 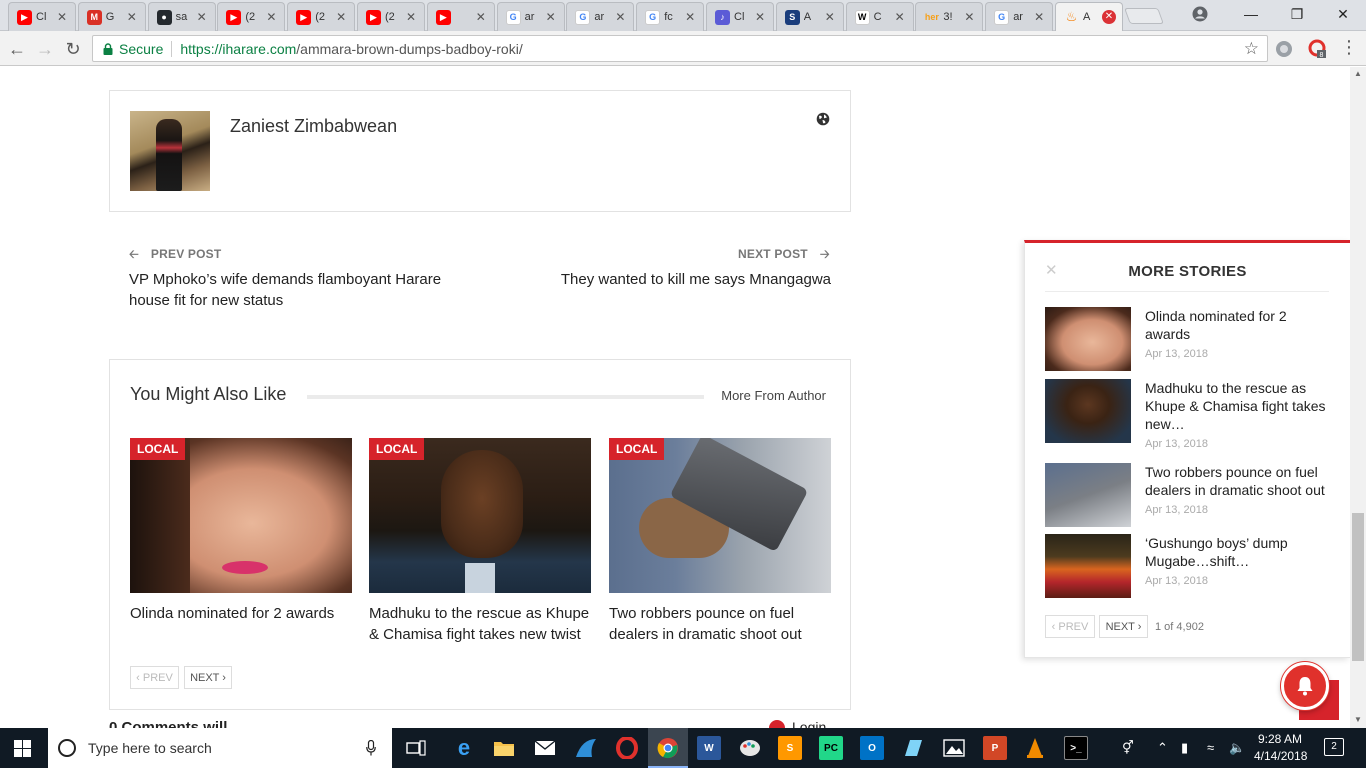 I want to click on browser-tab: ♨ A ✕, so click(x=1089, y=16).